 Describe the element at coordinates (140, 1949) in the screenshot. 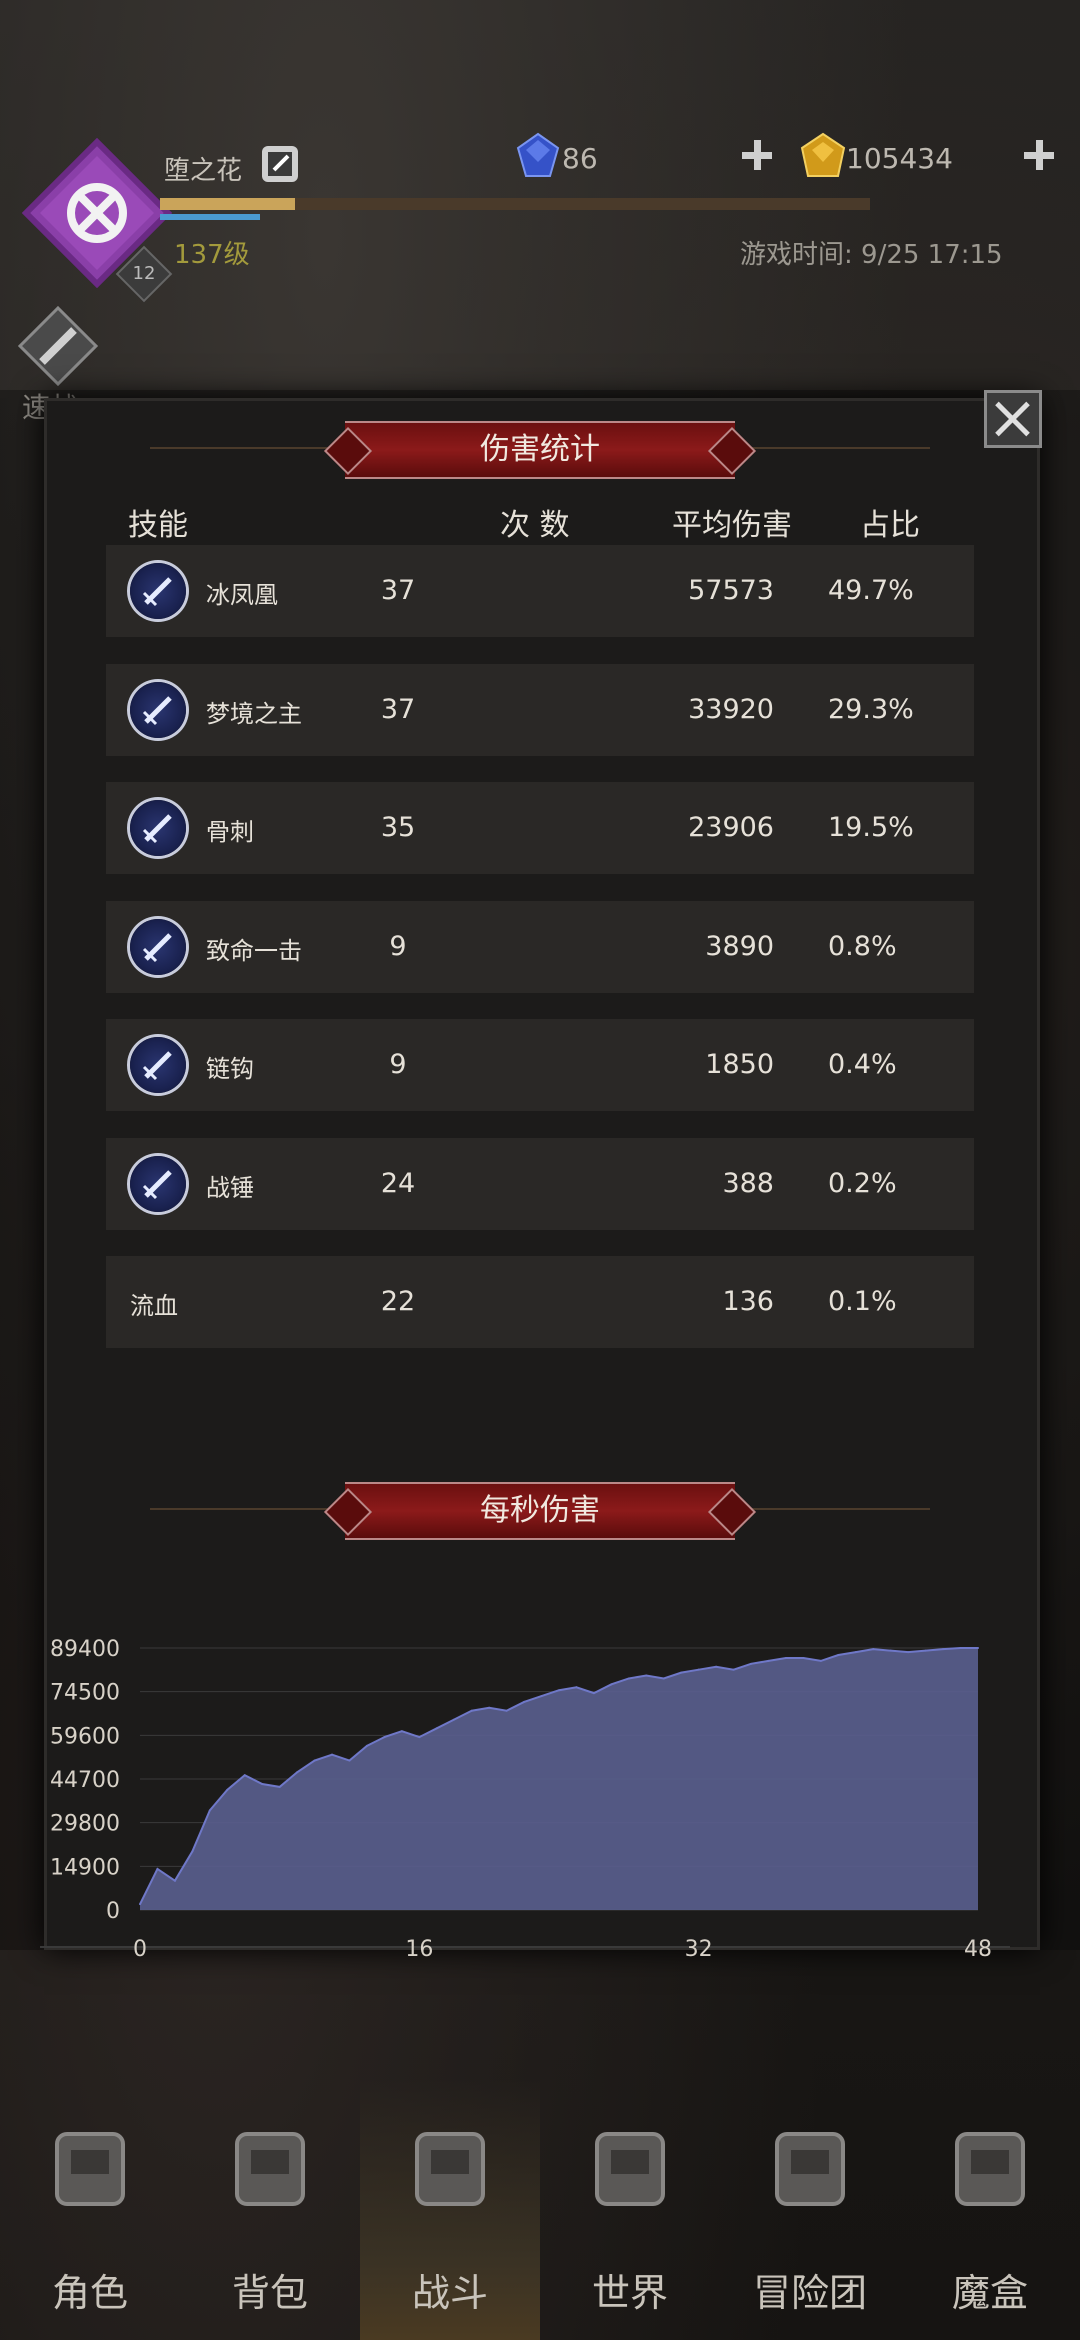

I see `x-tick-label: 0` at that location.